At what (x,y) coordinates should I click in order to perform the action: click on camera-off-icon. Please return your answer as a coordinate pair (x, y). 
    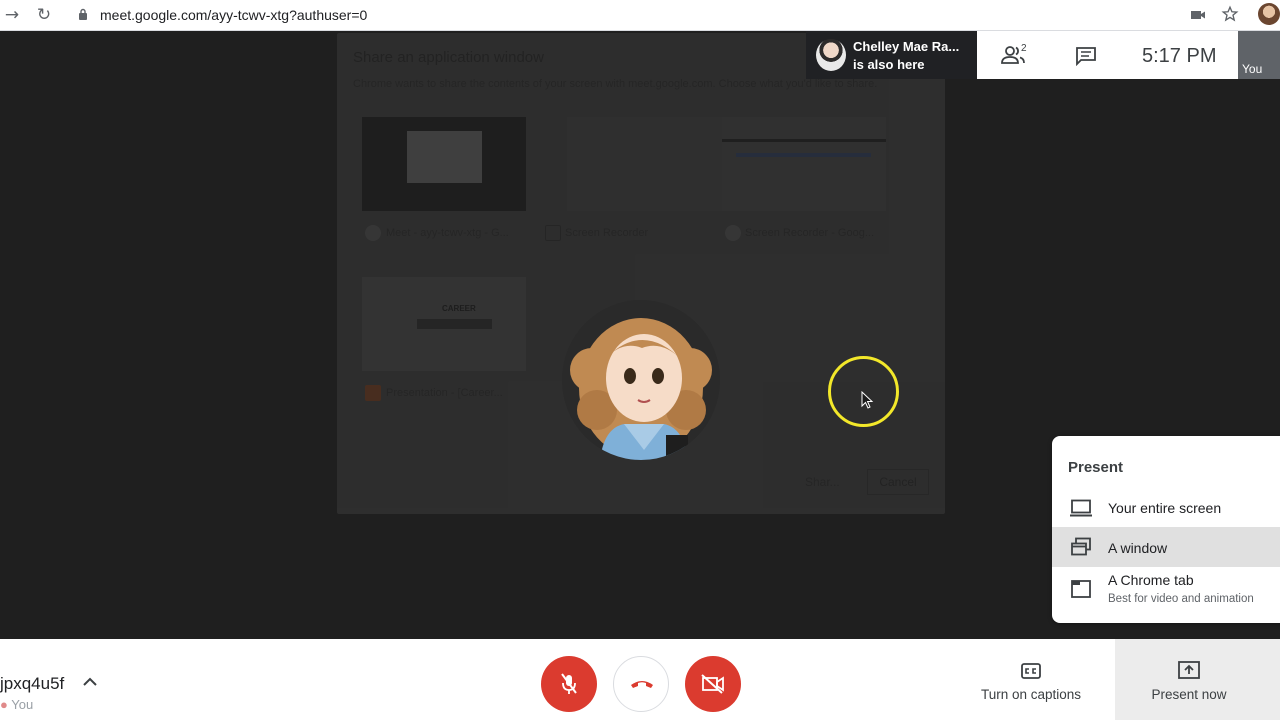
    Looking at the image, I should click on (712, 684).